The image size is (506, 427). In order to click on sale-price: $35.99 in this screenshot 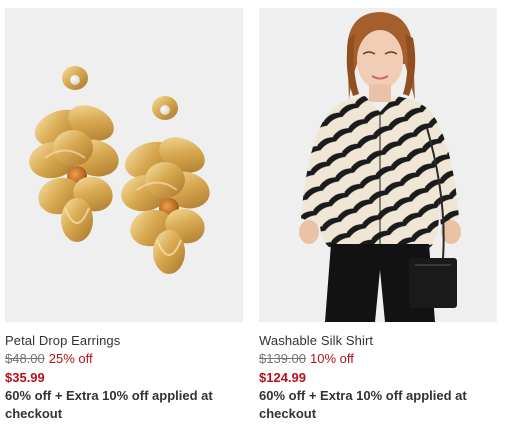, I will do `click(25, 377)`.